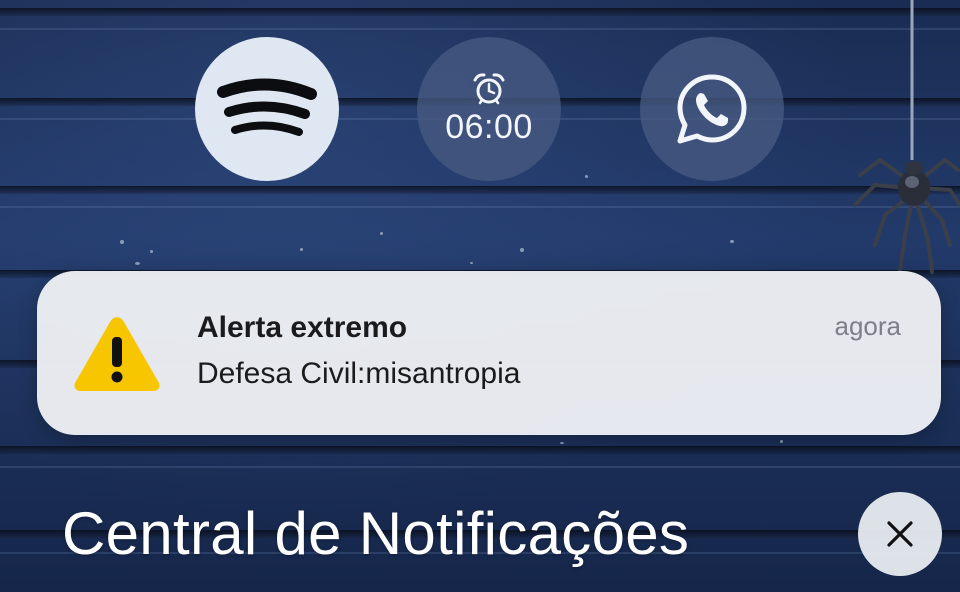  I want to click on notification-center-title: Central de Notificações, so click(376, 533).